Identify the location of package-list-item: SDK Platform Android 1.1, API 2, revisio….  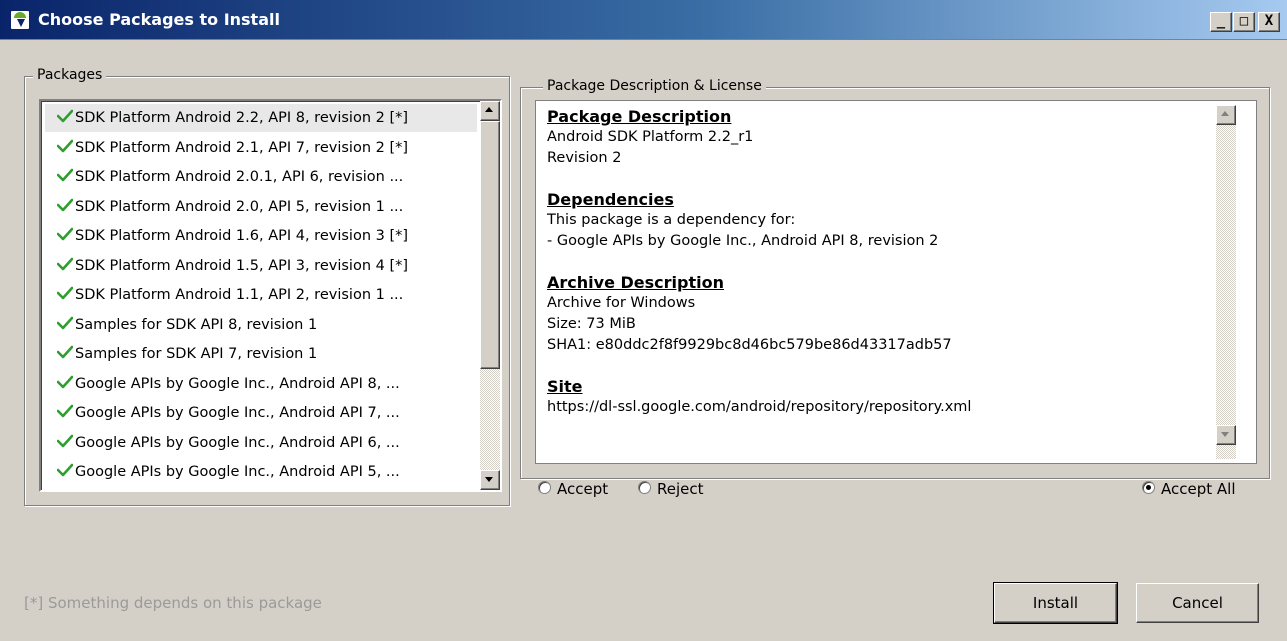
(261, 295).